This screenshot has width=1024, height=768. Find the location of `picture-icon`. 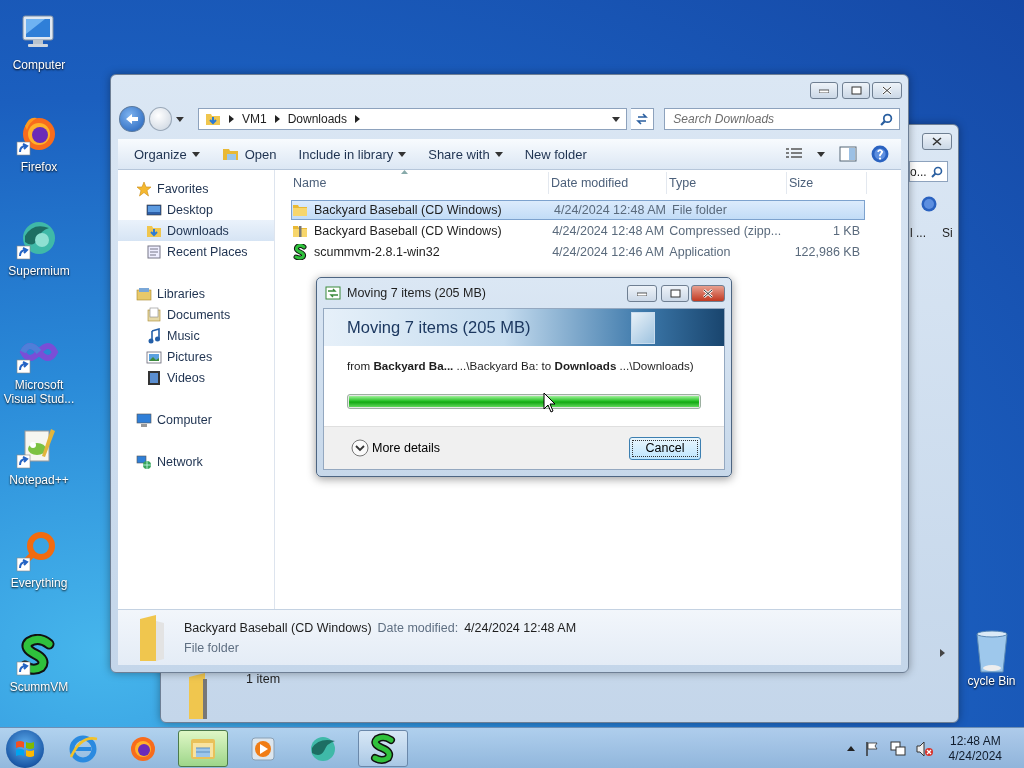

picture-icon is located at coordinates (154, 356).